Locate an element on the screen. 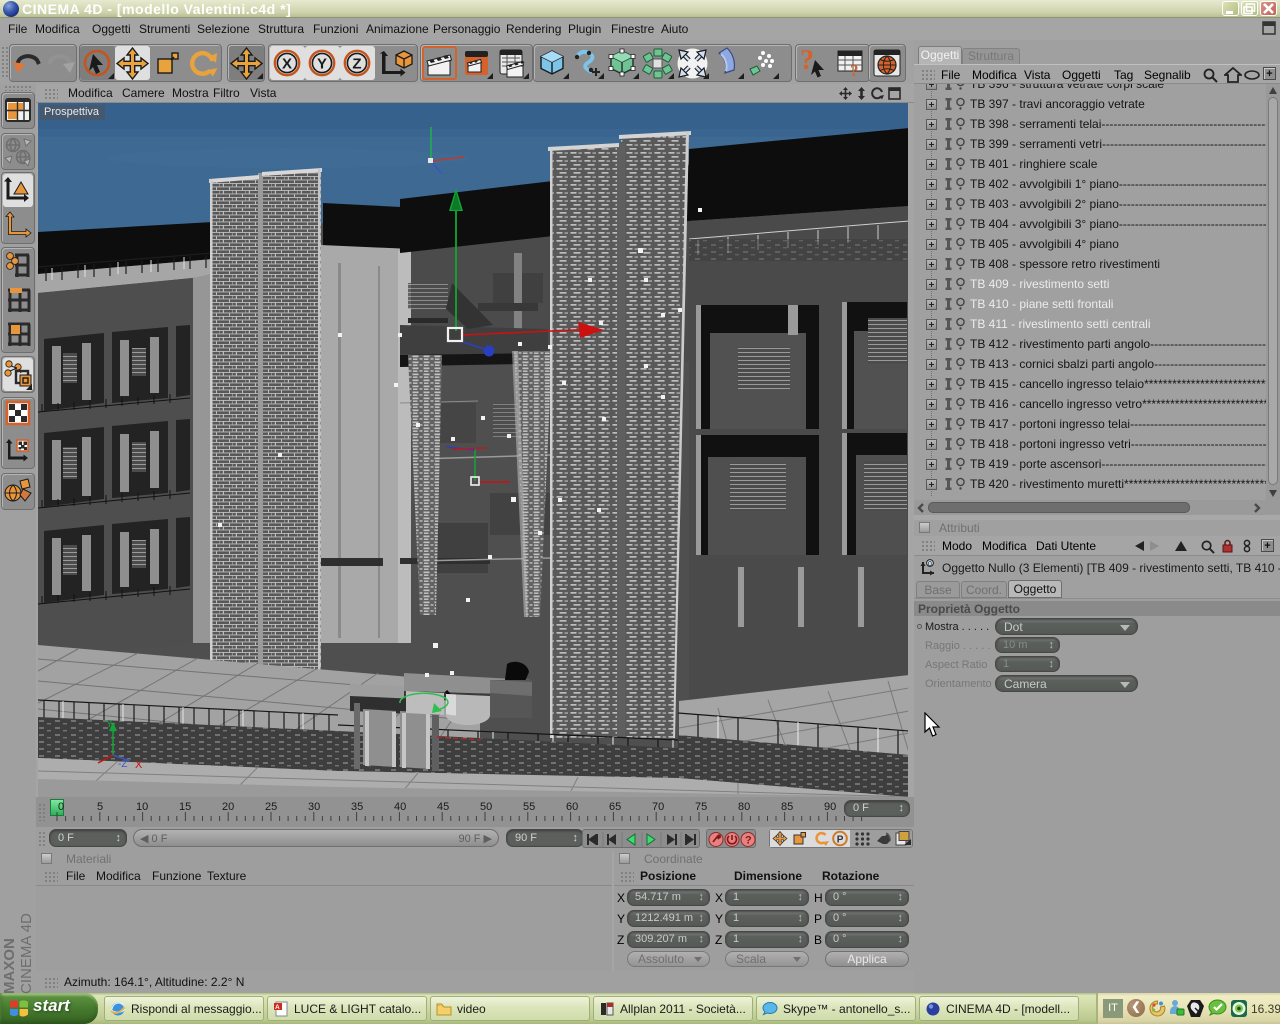 The height and width of the screenshot is (1024, 1280). svg-text: -Z is located at coordinates (122, 764).